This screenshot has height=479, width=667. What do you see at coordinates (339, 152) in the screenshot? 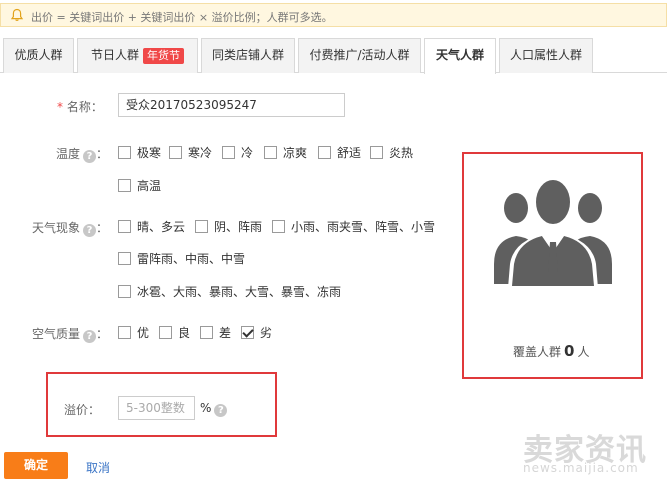
I see `temp-option-comfortable: 舒适` at bounding box center [339, 152].